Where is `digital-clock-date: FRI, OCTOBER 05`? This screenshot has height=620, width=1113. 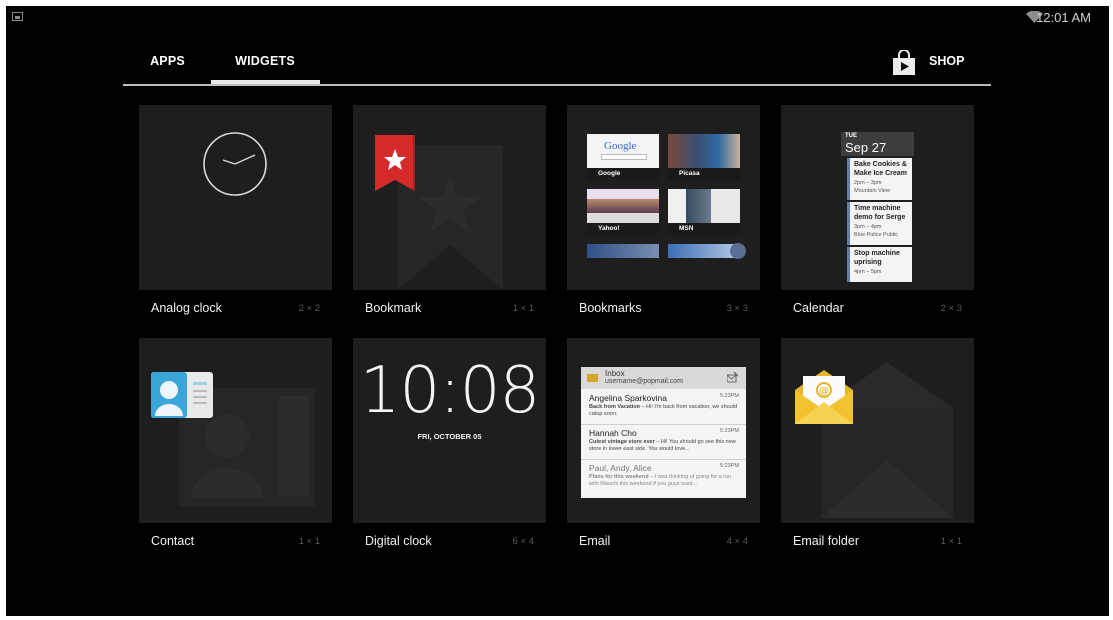
digital-clock-date: FRI, OCTOBER 05 is located at coordinates (449, 436).